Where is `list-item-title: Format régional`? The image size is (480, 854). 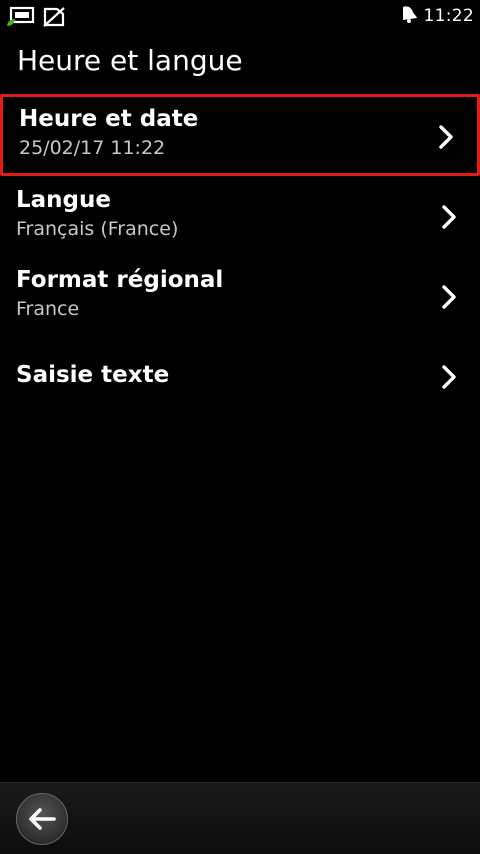
list-item-title: Format régional is located at coordinates (120, 280).